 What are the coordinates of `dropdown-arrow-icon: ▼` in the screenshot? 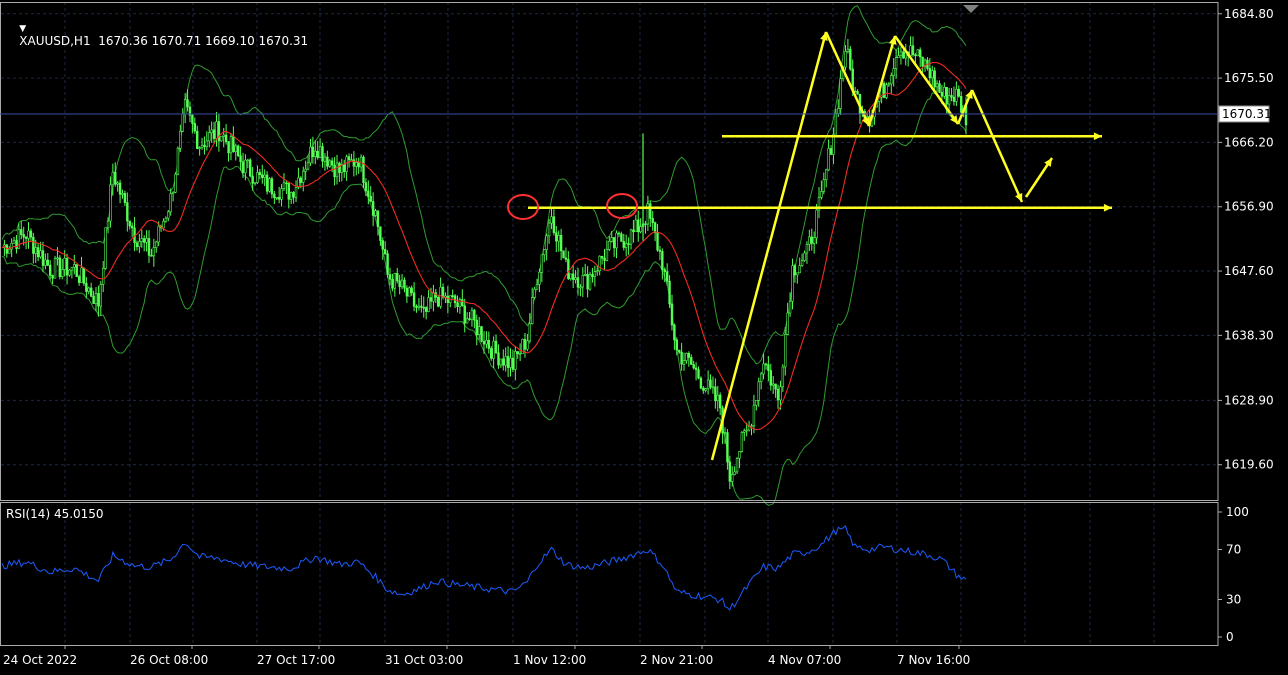 It's located at (22, 29).